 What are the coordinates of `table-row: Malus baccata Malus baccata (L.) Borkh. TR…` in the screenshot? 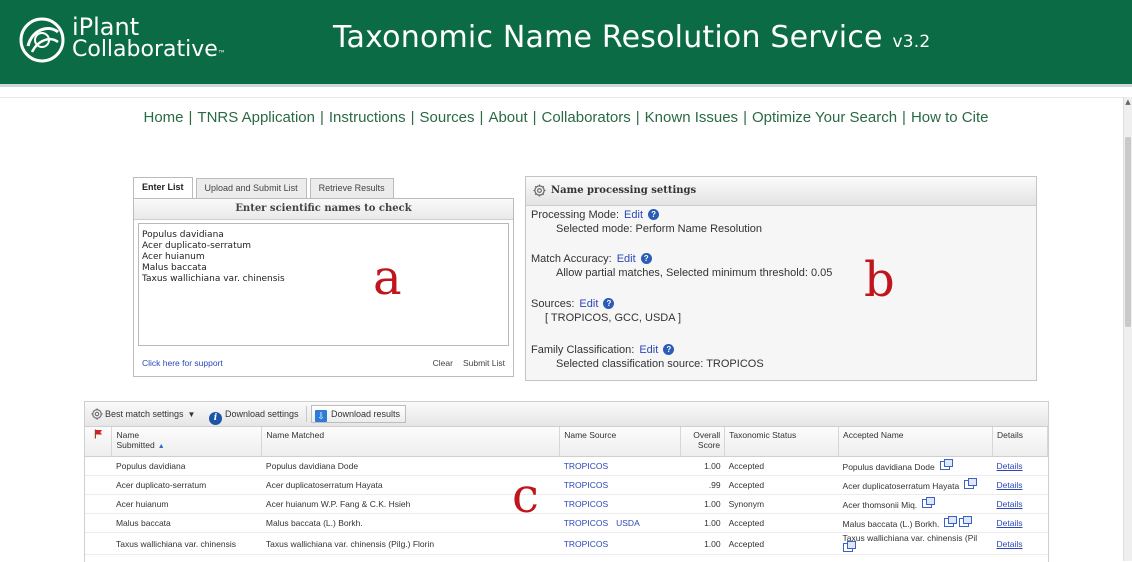 It's located at (566, 523).